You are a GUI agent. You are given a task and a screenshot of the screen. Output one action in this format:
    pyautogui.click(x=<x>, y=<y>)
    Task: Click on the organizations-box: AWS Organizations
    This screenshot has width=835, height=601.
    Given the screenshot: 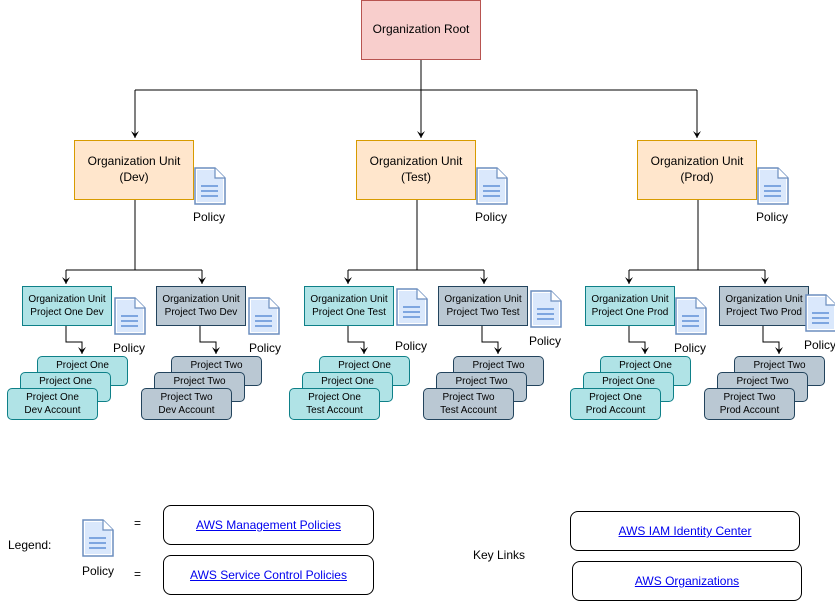 What is the action you would take?
    pyautogui.click(x=687, y=581)
    